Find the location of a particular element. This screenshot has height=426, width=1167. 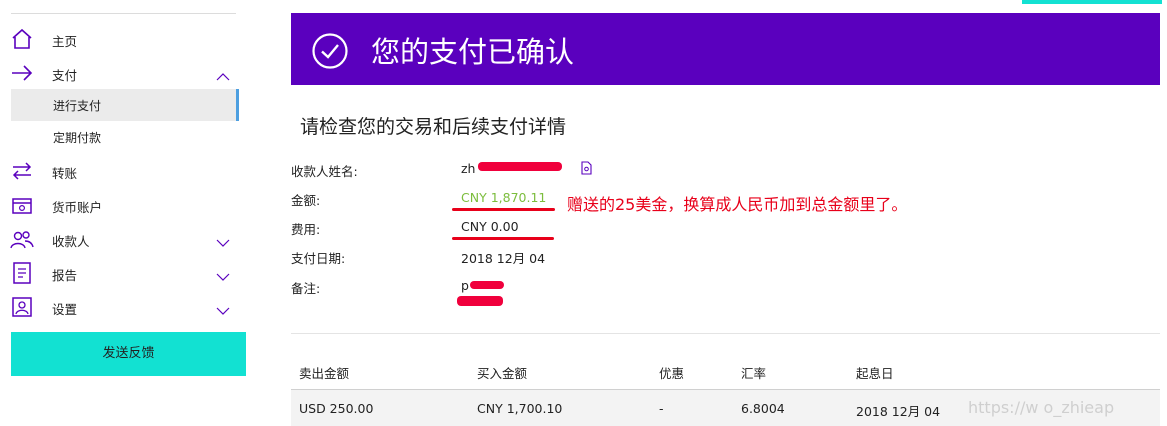

sidebar-subitem-label: 进行支付 is located at coordinates (77, 106).